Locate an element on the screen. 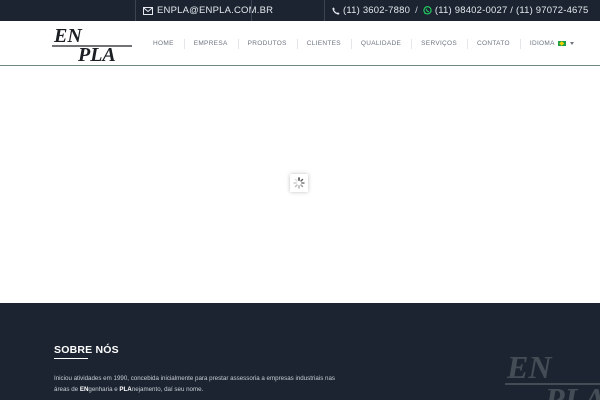 The width and height of the screenshot is (600, 400). enpla-logo: EN PLA is located at coordinates (93, 45).